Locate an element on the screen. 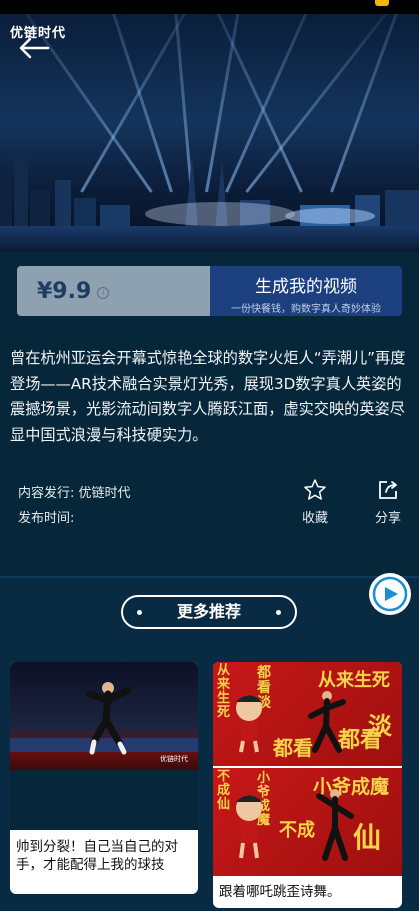 This screenshot has height=911, width=419. generate-video-button: 生成我的视频 一份快餐钱，购数字真人奇妙体验 is located at coordinates (306, 291).